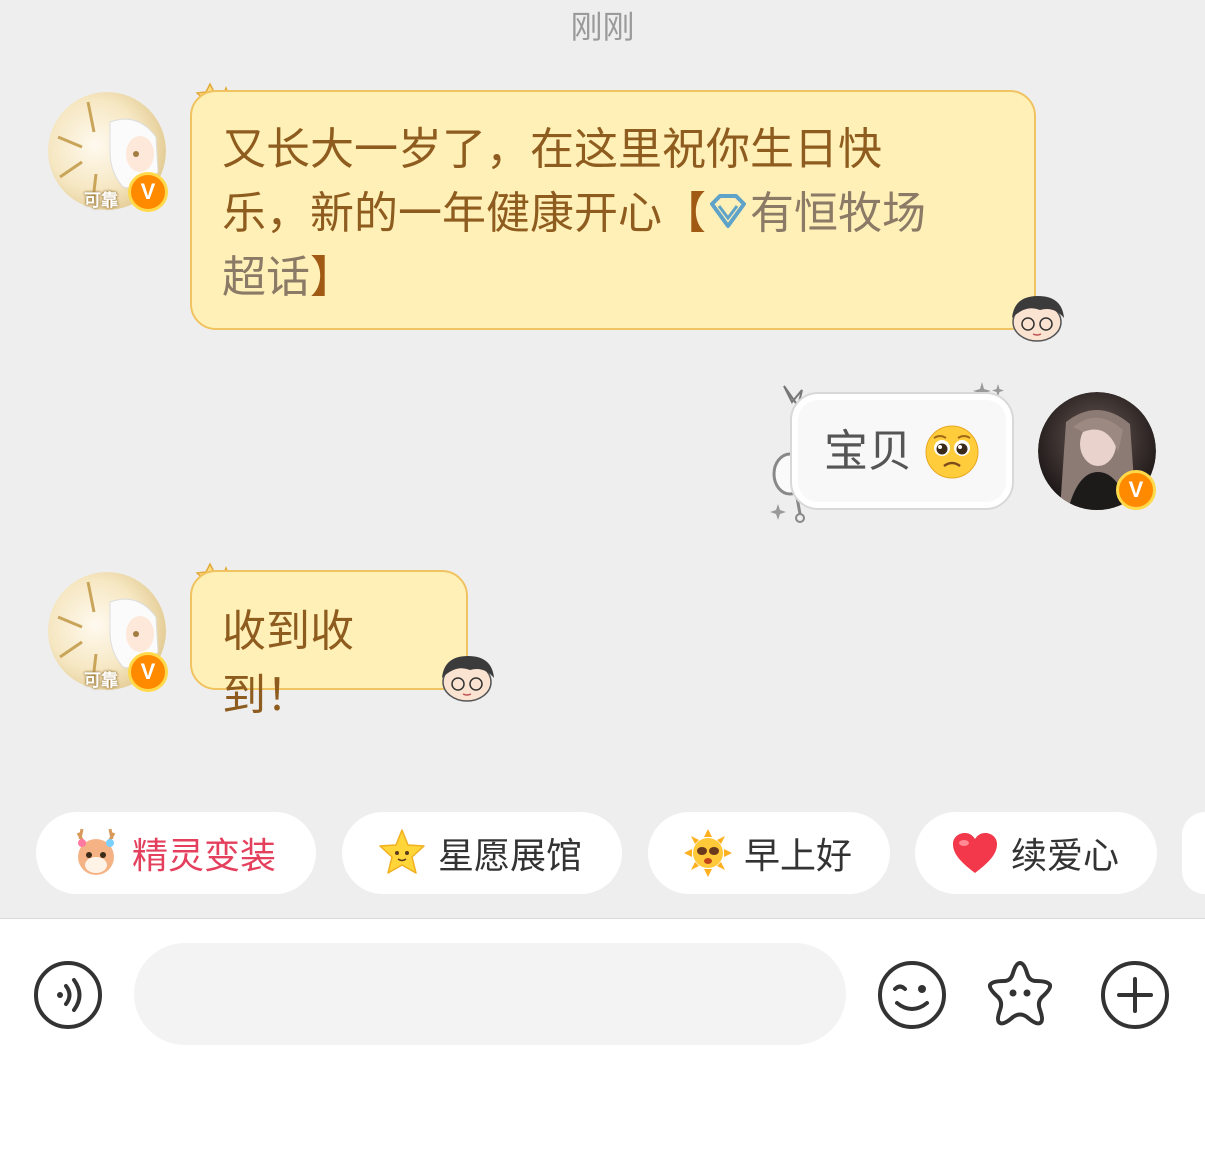 This screenshot has height=1171, width=1205. I want to click on quick-reply-label: 精灵变装, so click(204, 856).